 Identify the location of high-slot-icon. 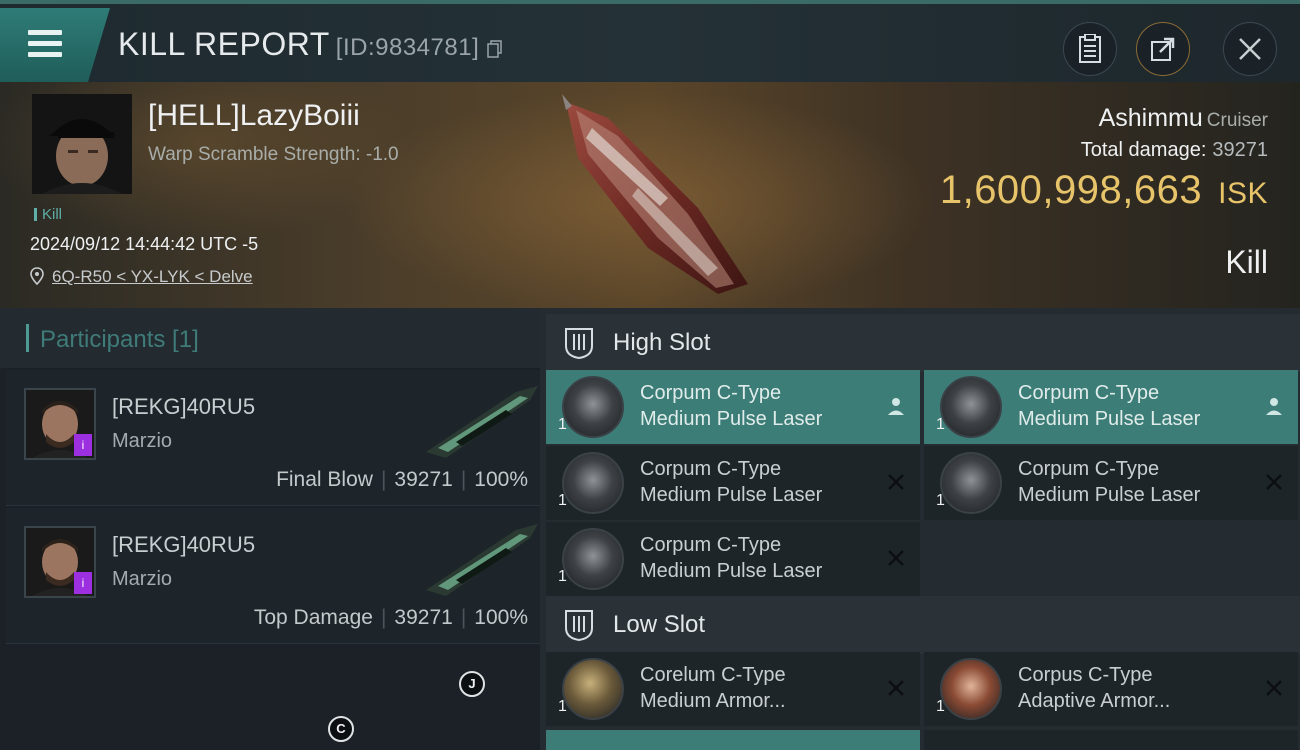
(579, 344).